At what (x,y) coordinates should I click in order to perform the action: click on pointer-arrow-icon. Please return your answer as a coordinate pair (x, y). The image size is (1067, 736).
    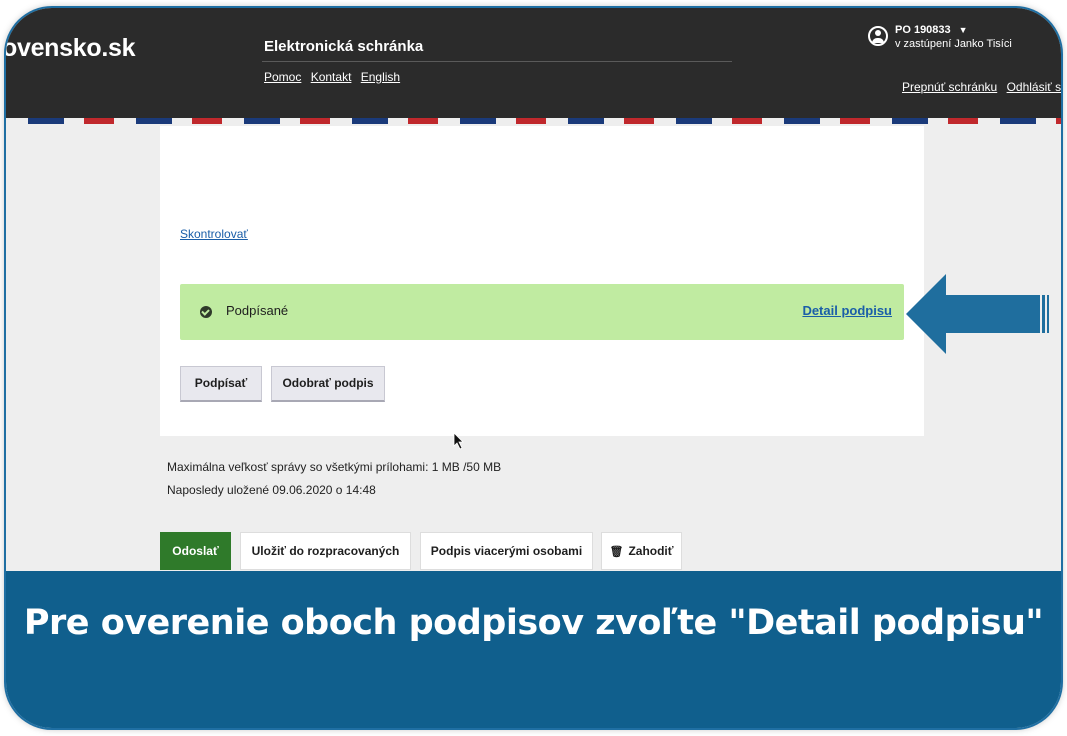
    Looking at the image, I should click on (977, 314).